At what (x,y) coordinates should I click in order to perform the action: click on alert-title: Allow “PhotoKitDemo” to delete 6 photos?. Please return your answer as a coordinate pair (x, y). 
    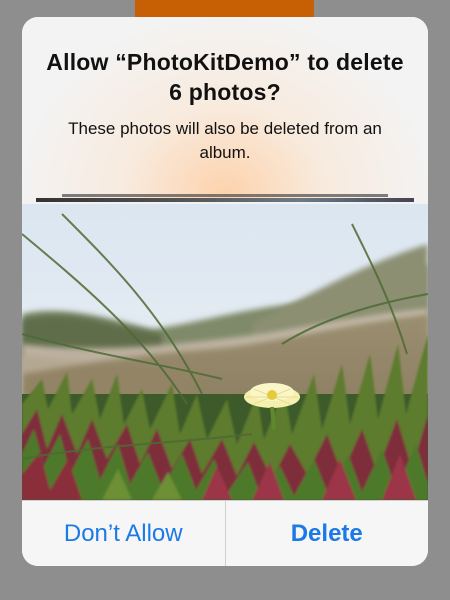
    Looking at the image, I should click on (225, 77).